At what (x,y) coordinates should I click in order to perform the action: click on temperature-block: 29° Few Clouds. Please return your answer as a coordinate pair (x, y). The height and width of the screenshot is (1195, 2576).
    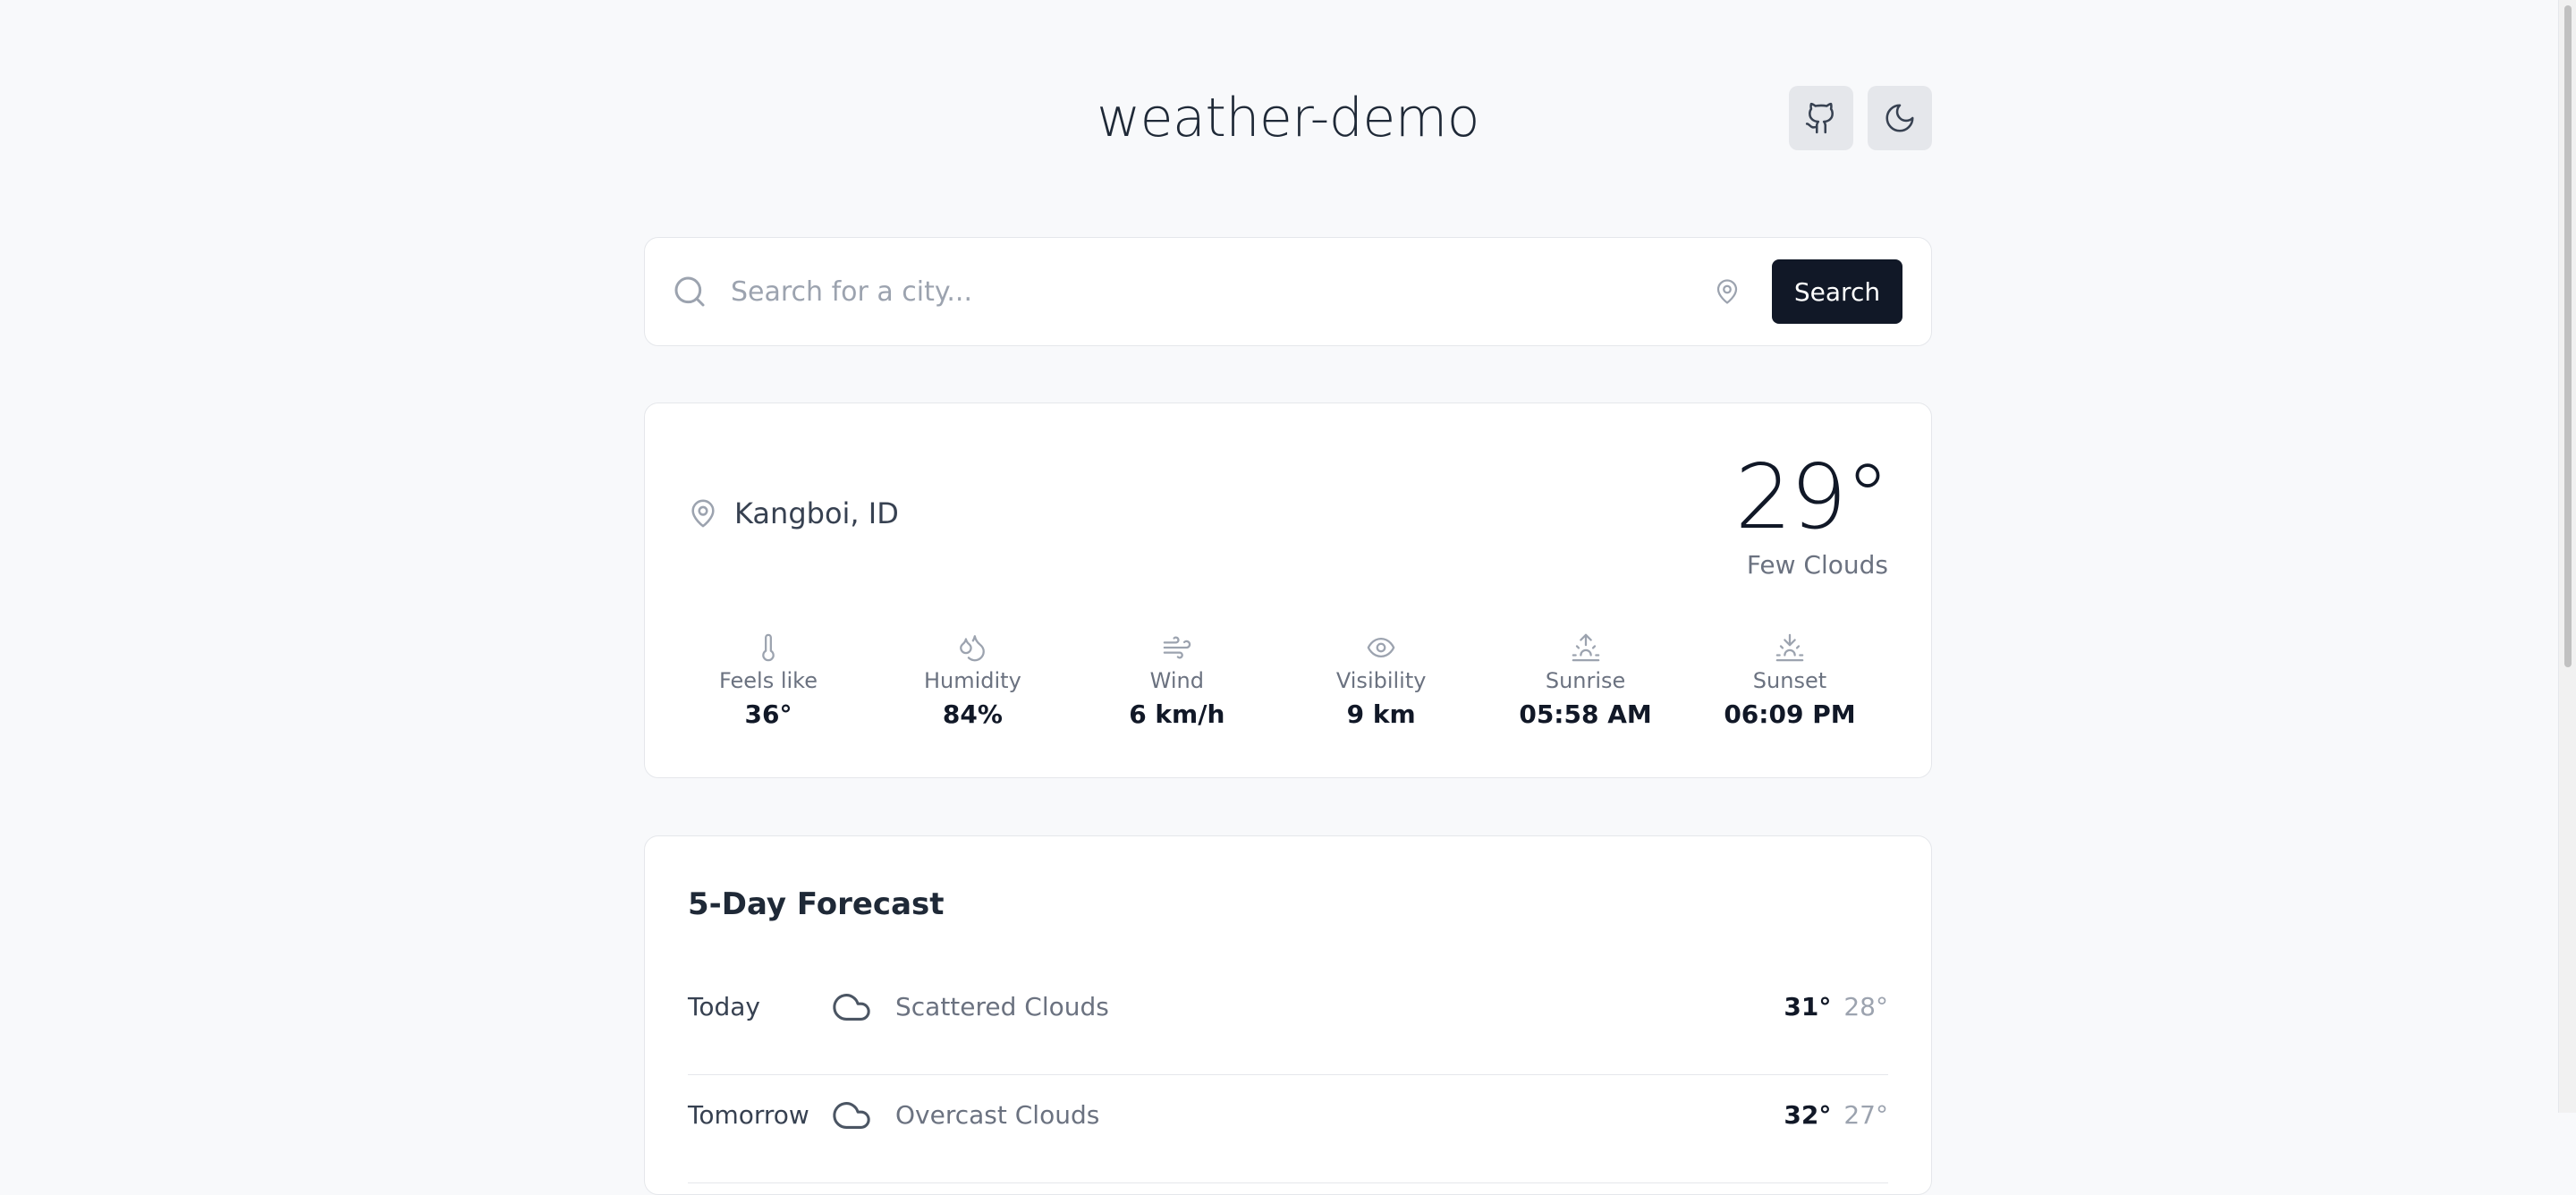
    Looking at the image, I should click on (1812, 513).